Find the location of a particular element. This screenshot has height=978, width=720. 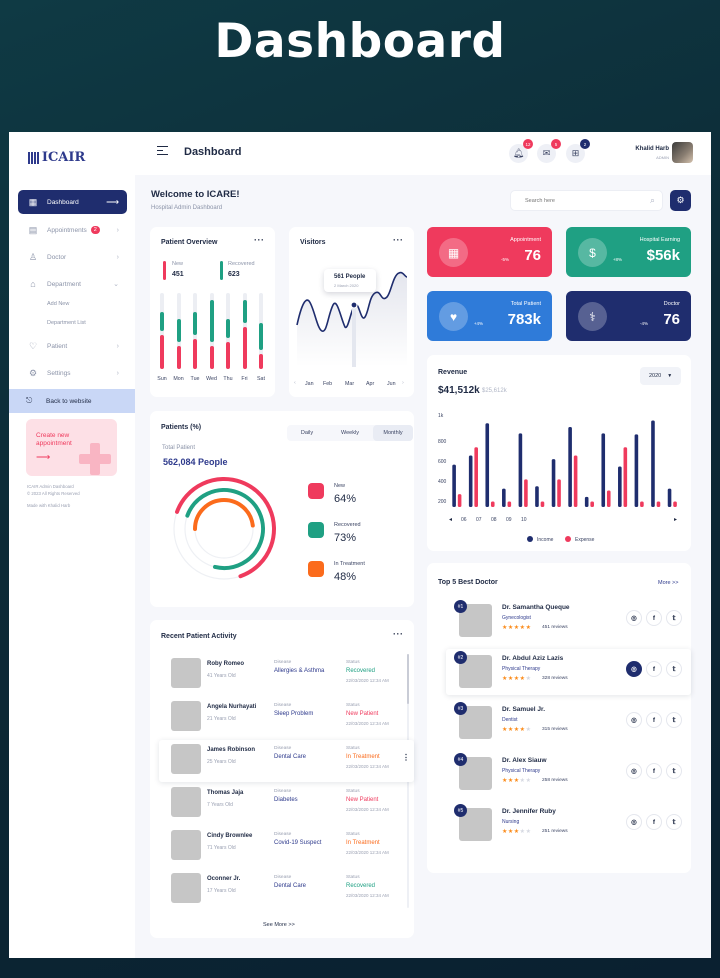

chevron-left-icon: ‹ is located at coordinates (295, 383).